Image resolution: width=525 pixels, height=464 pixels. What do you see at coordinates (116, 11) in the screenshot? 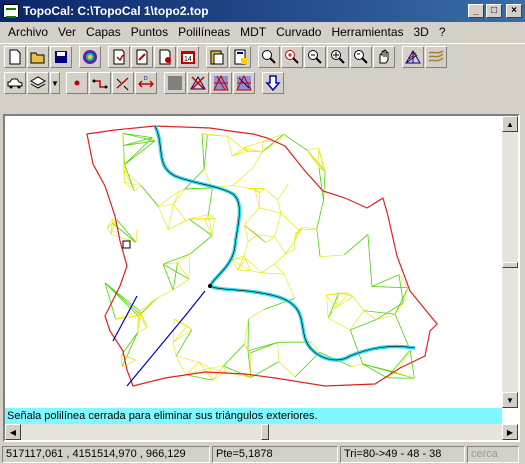
I see `window-title: TopoCal: C:\TopoCal 1\topo2.top` at bounding box center [116, 11].